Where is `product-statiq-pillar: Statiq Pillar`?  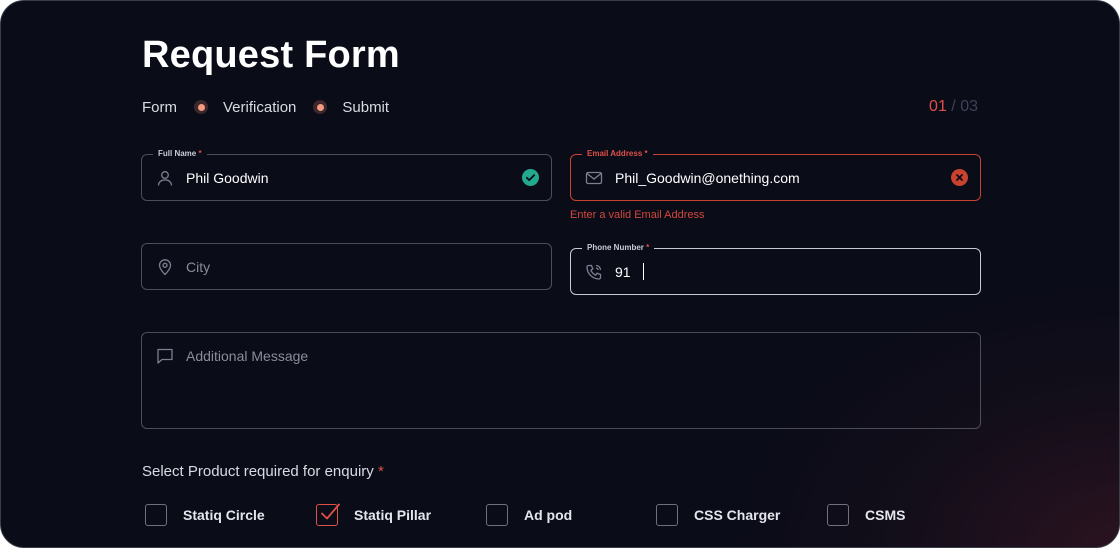
product-statiq-pillar: Statiq Pillar is located at coordinates (374, 514).